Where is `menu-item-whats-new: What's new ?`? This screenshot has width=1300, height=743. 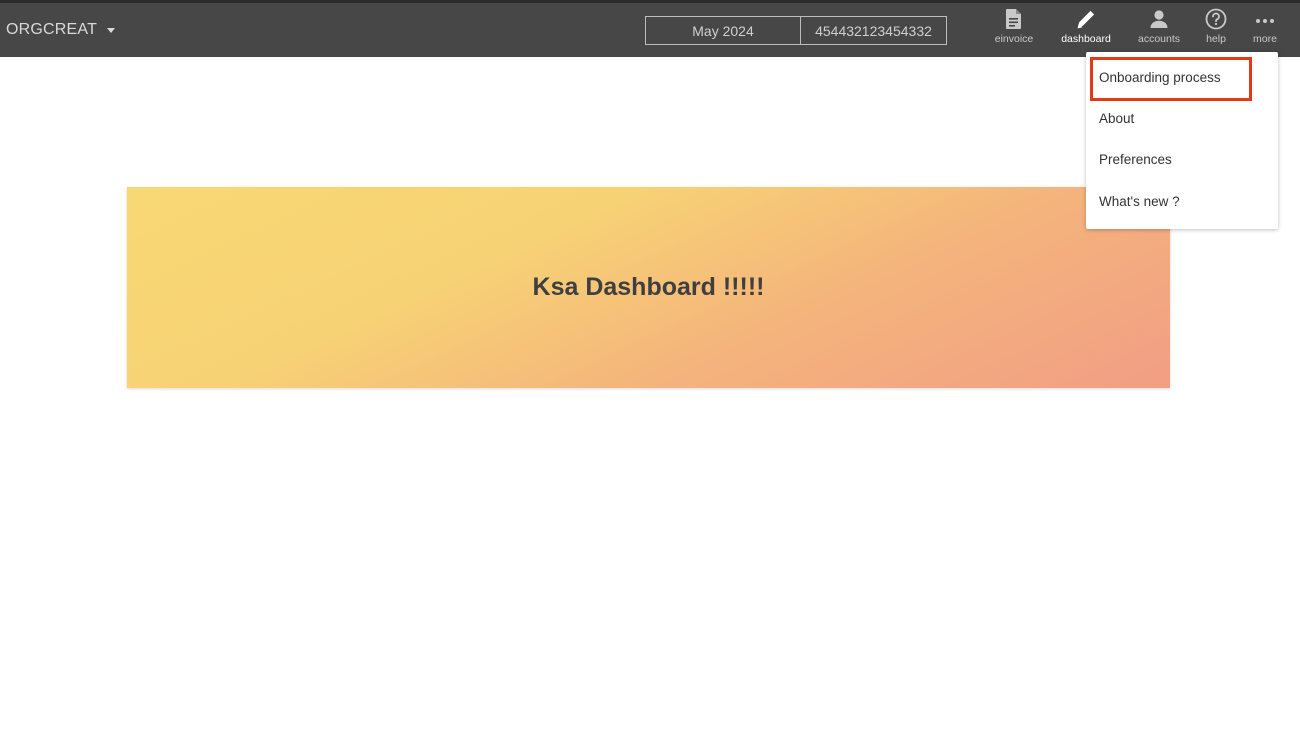 menu-item-whats-new: What's new ? is located at coordinates (1139, 201).